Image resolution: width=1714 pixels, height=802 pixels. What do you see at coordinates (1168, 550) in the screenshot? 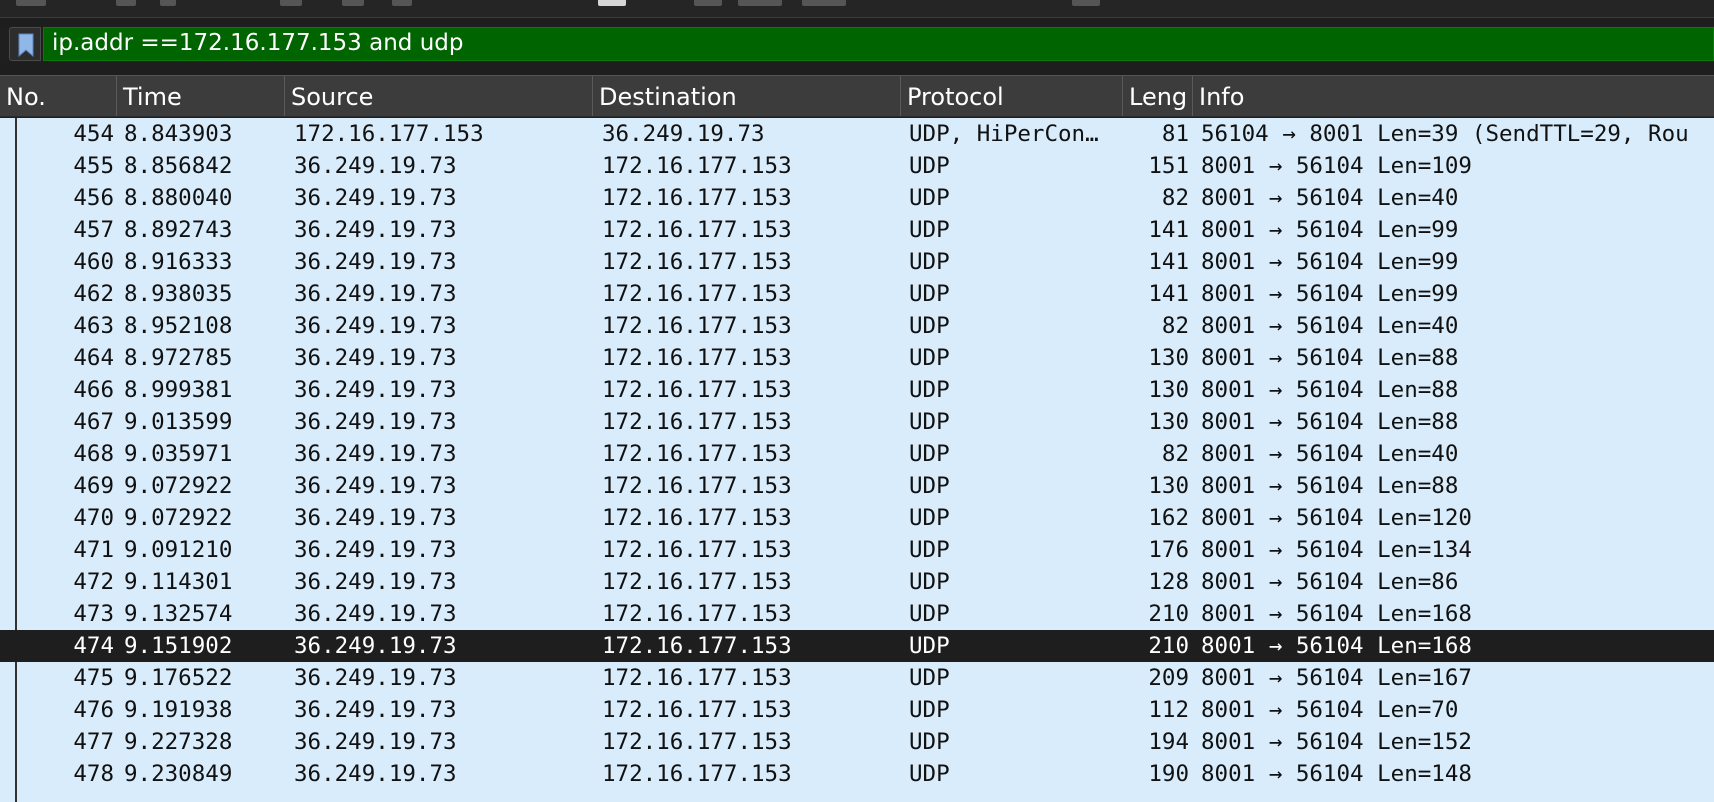
I see `packet-length: 176` at bounding box center [1168, 550].